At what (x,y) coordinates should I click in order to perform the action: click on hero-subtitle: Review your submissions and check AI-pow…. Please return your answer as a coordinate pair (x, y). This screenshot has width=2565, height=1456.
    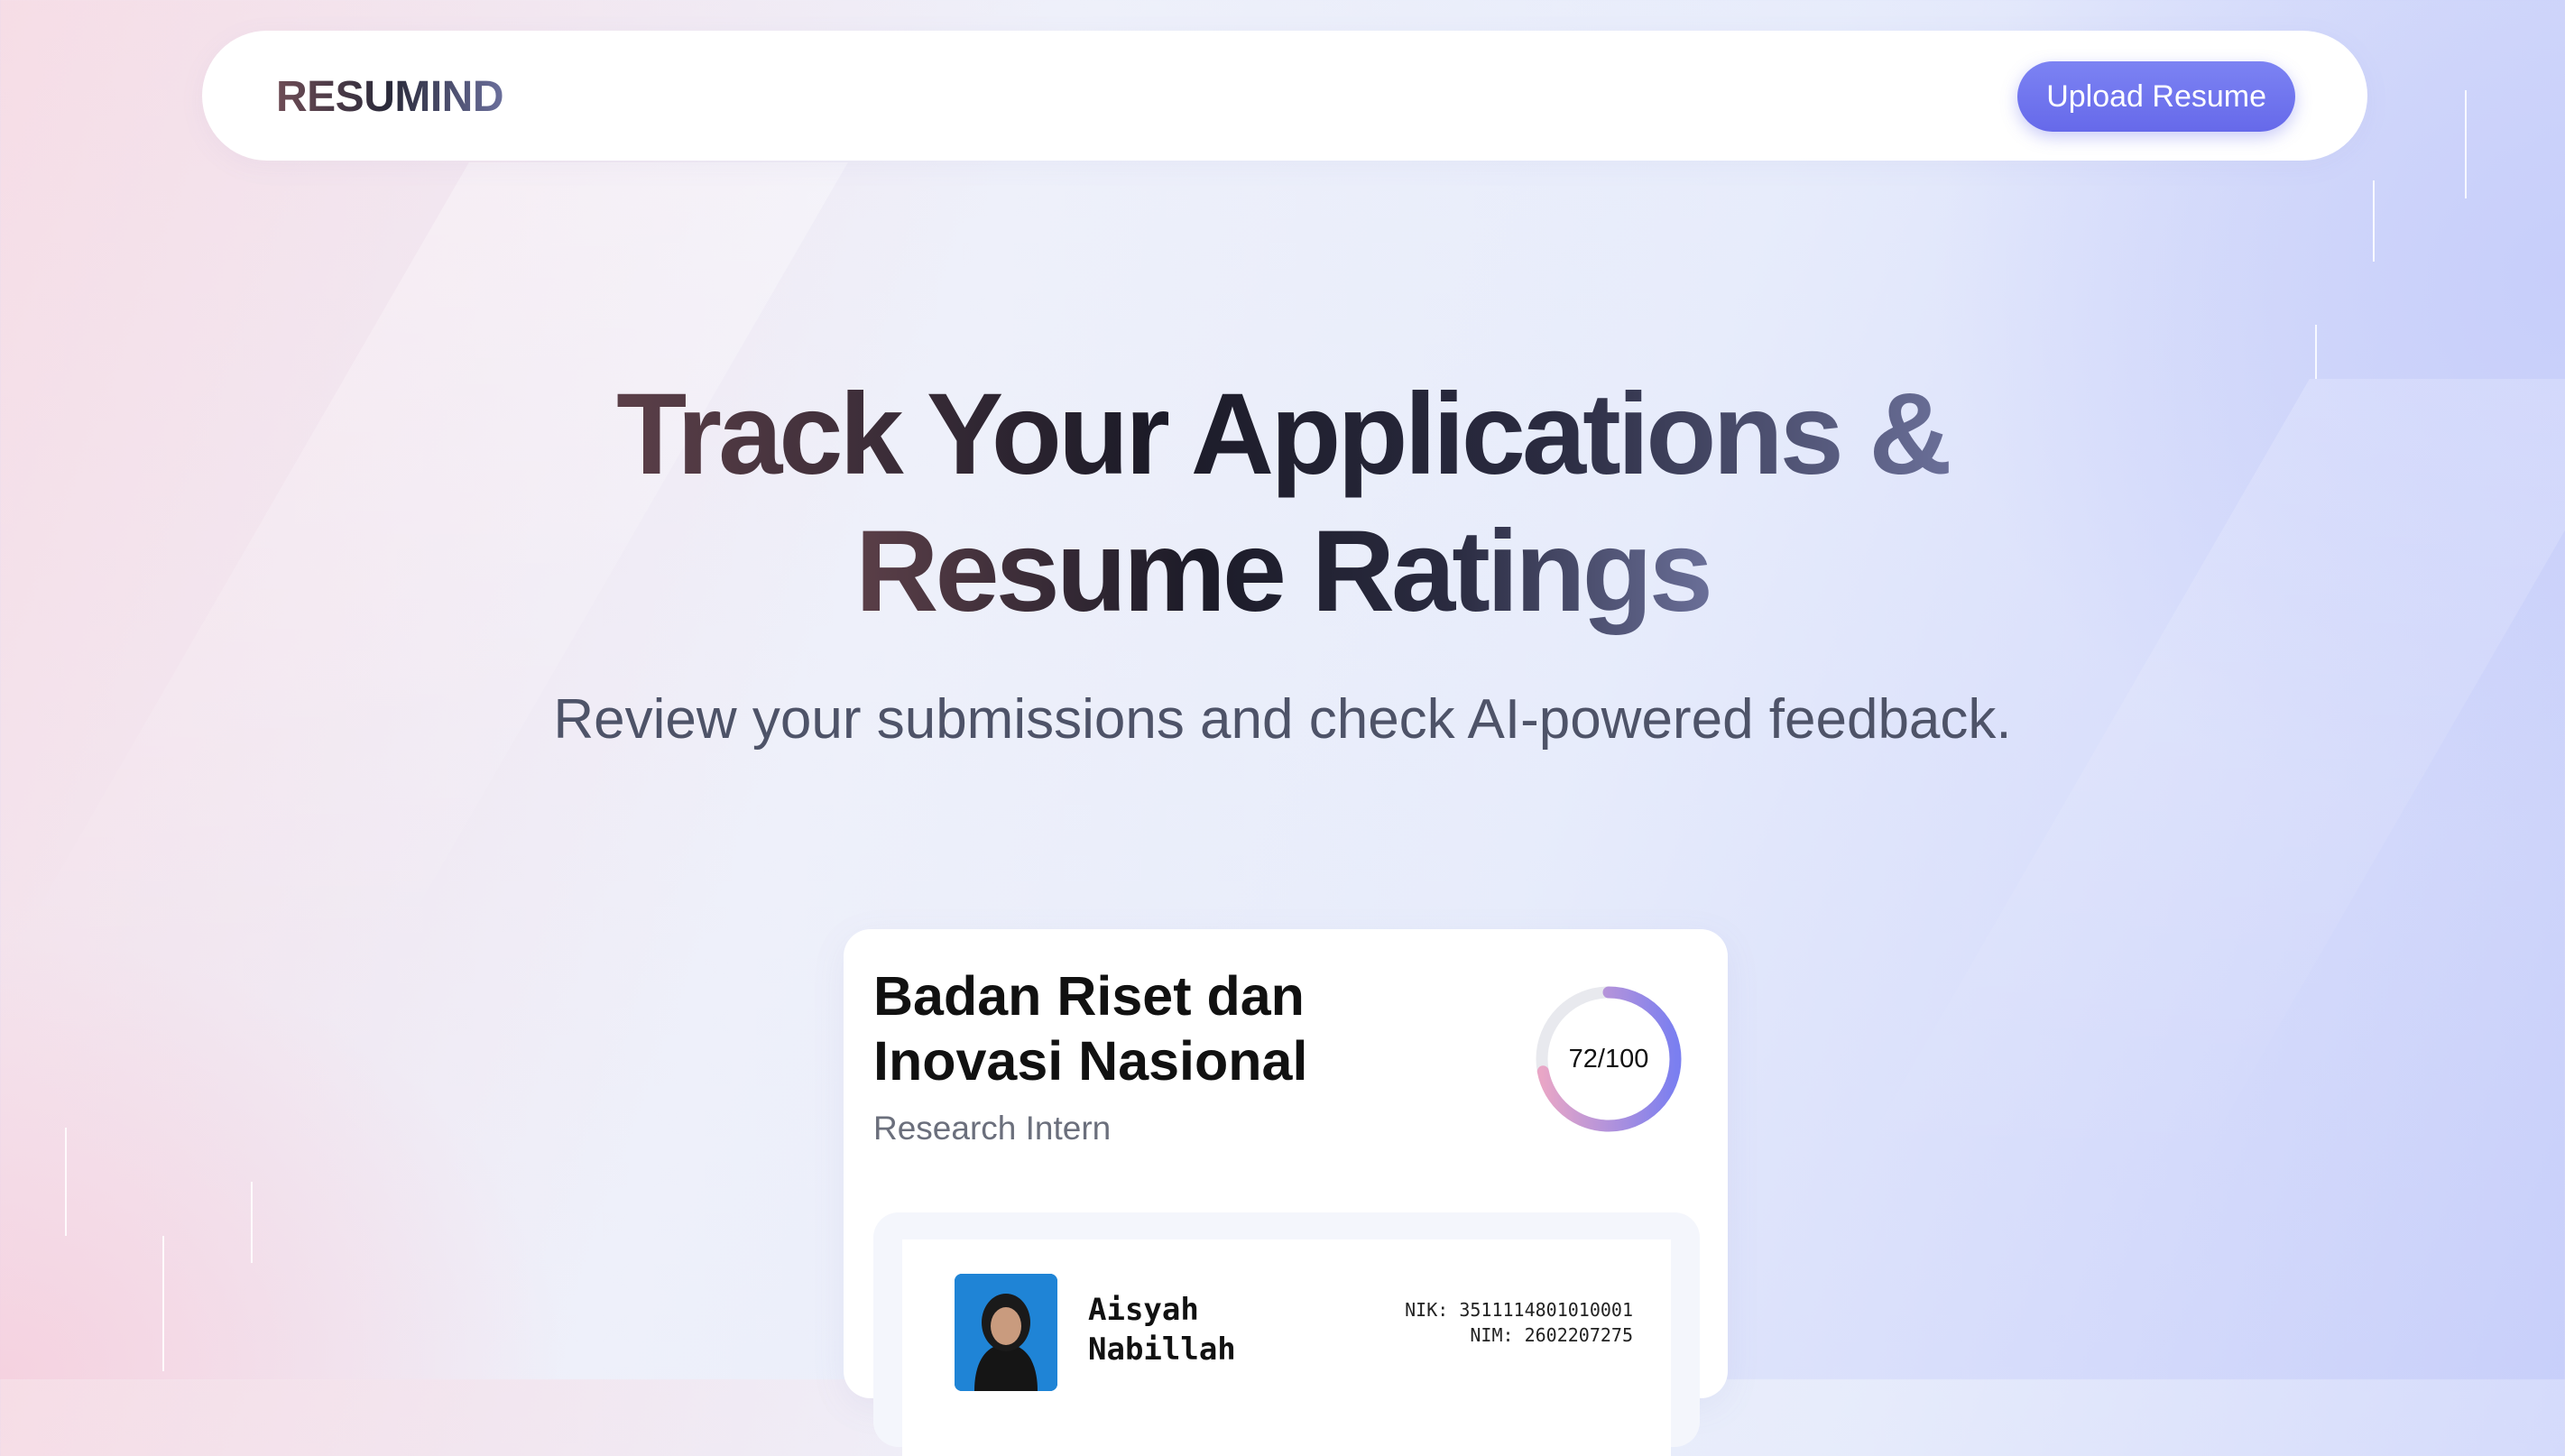
    Looking at the image, I should click on (1282, 719).